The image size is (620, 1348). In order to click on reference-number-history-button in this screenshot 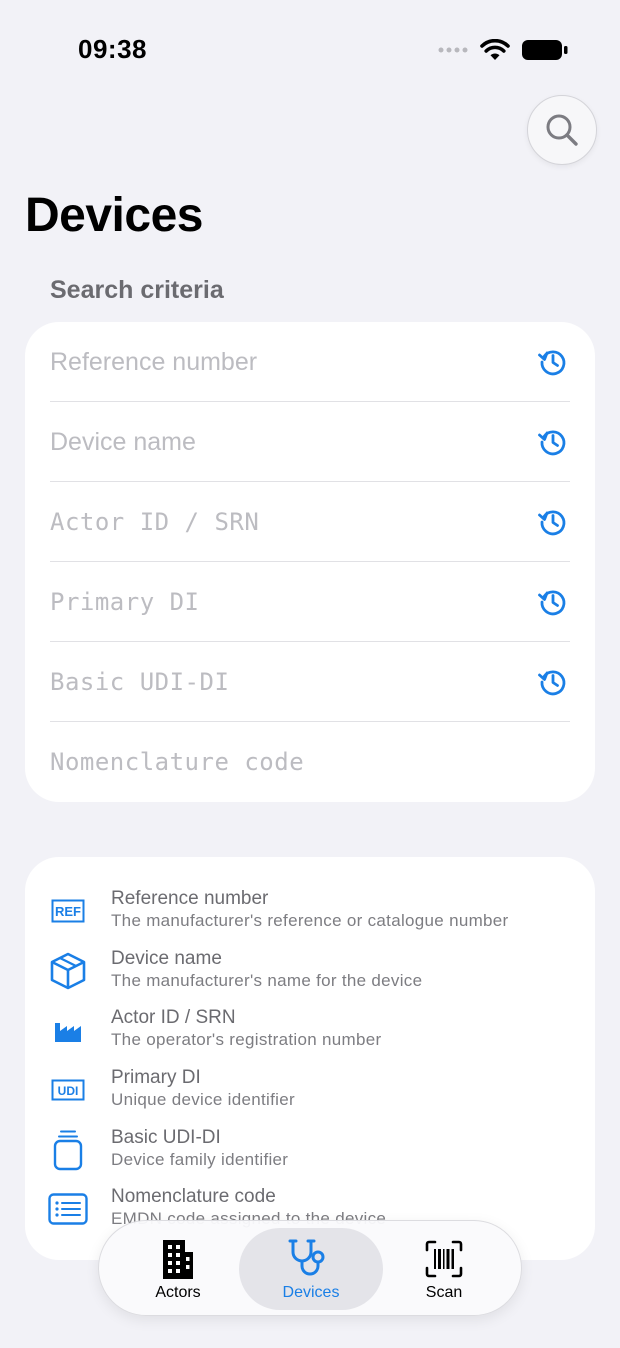, I will do `click(553, 362)`.